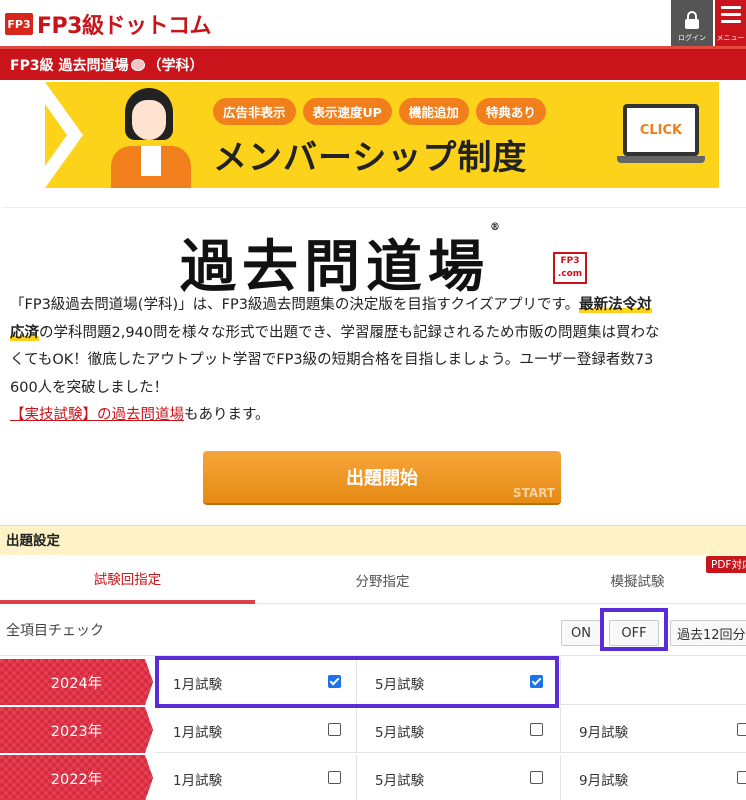 The height and width of the screenshot is (800, 746). Describe the element at coordinates (373, 630) in the screenshot. I see `check-all-row: 全項目チェック ON OFF 過去12回分` at that location.